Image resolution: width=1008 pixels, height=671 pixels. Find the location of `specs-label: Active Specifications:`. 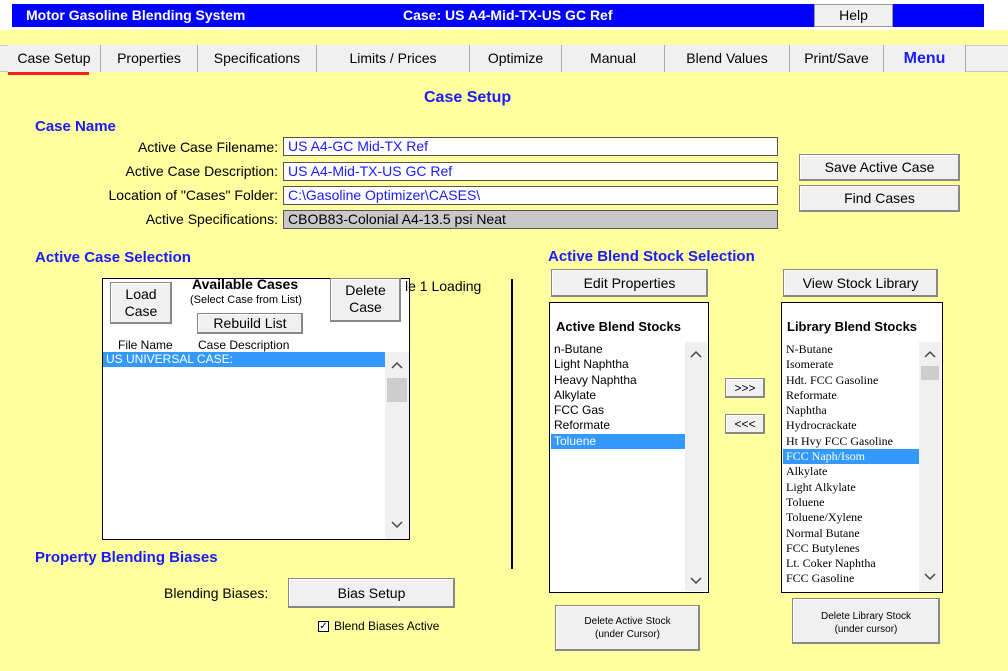

specs-label: Active Specifications: is located at coordinates (211, 219).